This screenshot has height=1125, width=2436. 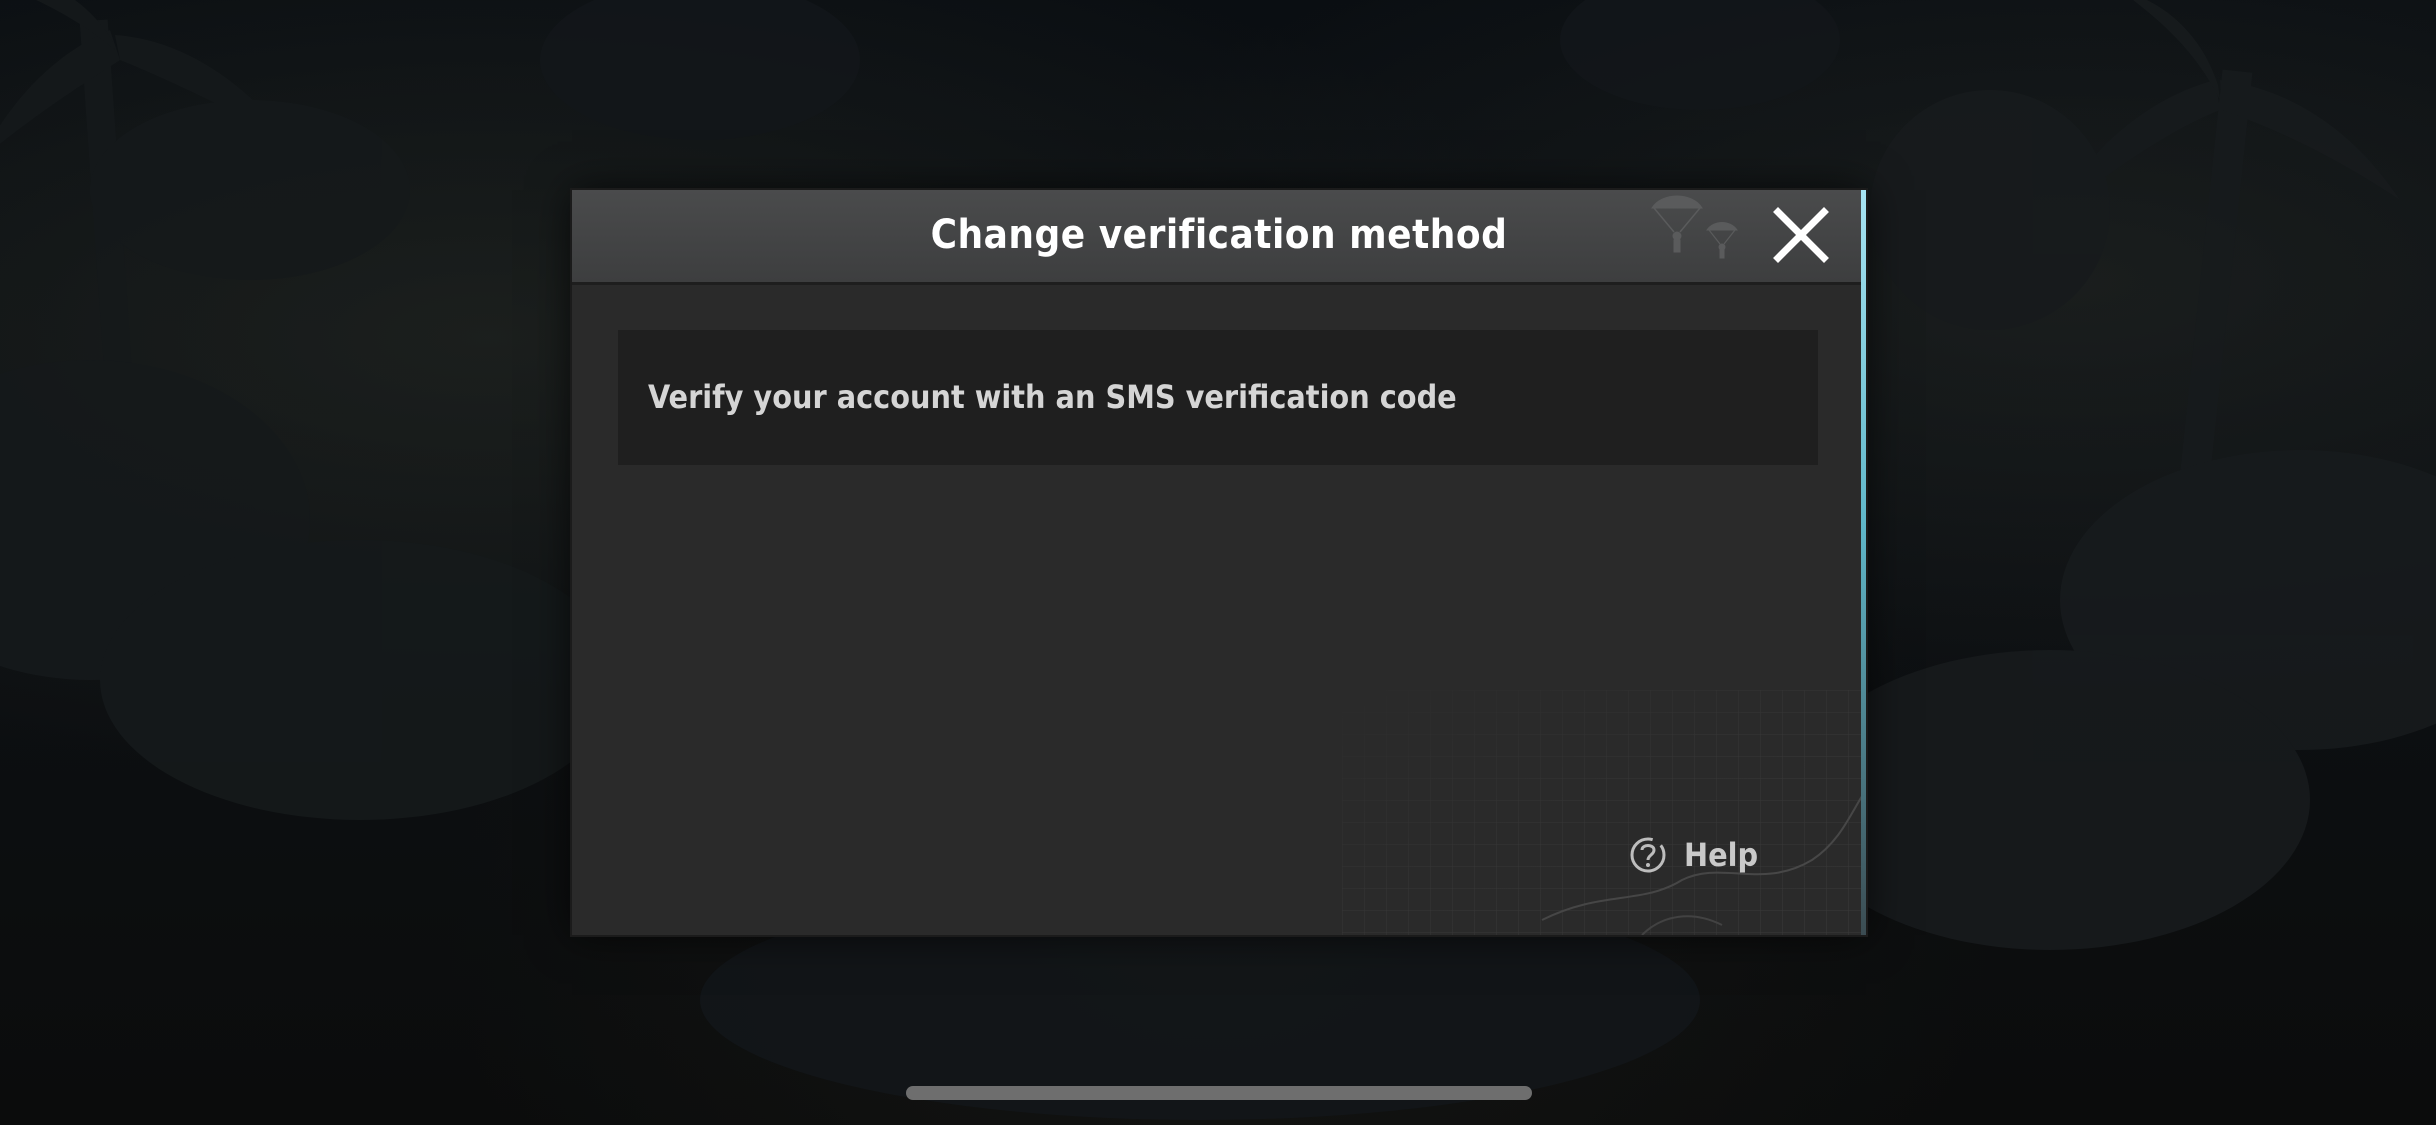 I want to click on parachute-decoration-icon, so click(x=1694, y=227).